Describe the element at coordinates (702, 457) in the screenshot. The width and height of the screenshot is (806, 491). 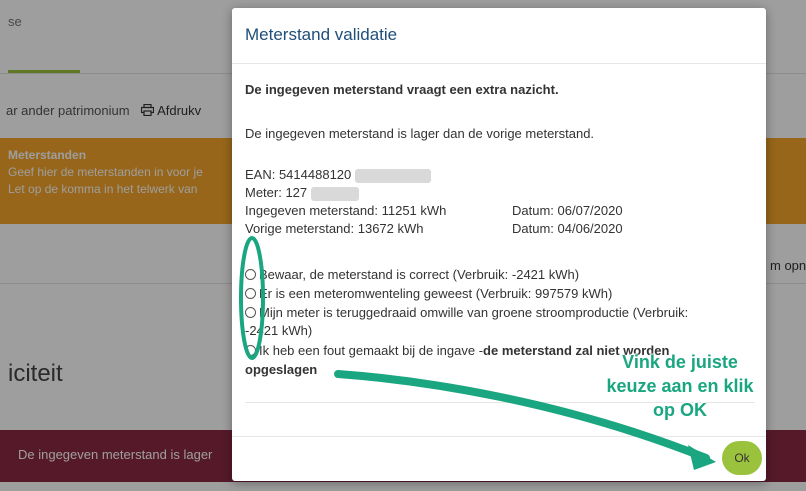
I see `arrow-head-icon` at that location.